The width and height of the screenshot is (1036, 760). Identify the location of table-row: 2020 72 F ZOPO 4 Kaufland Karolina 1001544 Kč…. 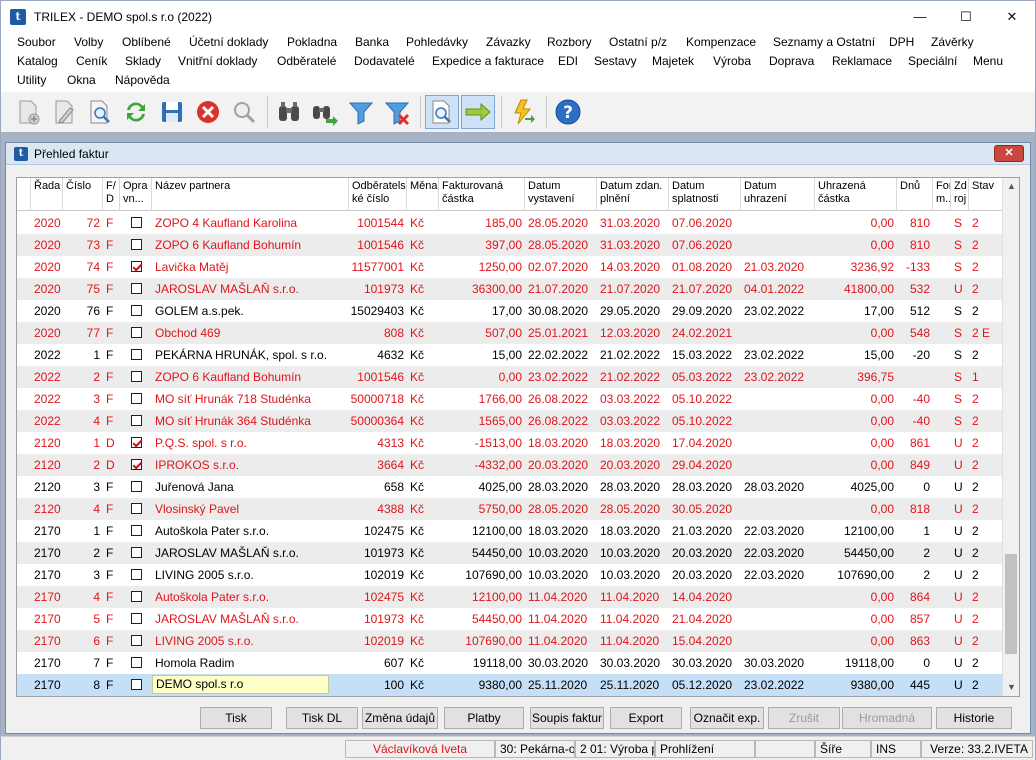
(510, 223).